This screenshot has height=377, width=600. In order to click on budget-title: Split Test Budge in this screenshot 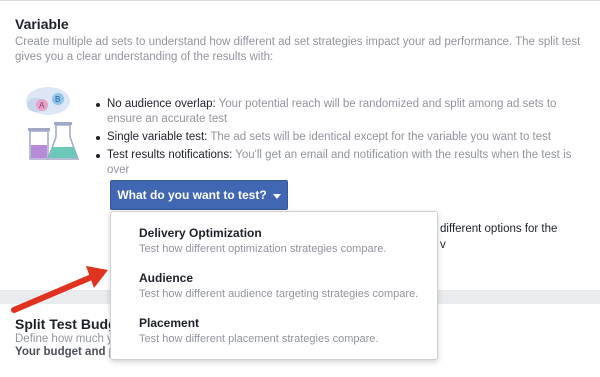, I will do `click(70, 324)`.